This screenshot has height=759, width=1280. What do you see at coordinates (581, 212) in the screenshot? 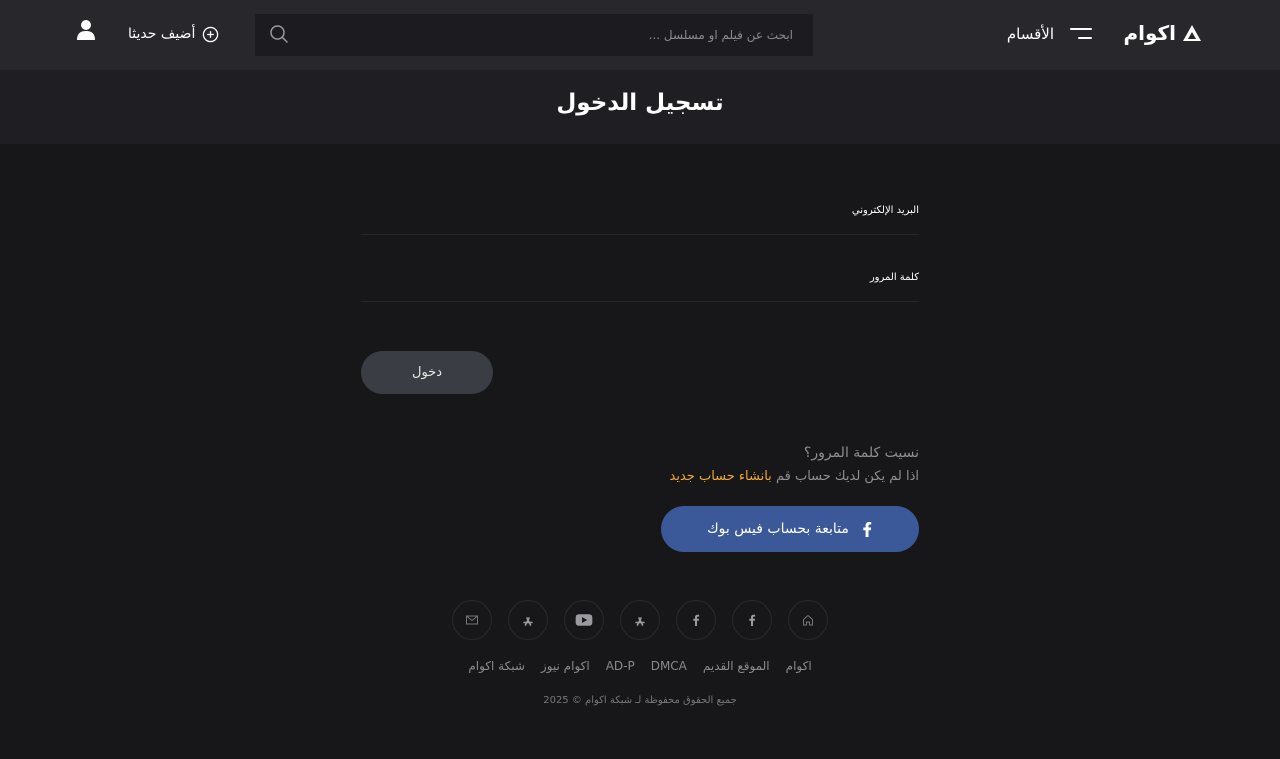
I see `email-field` at bounding box center [581, 212].